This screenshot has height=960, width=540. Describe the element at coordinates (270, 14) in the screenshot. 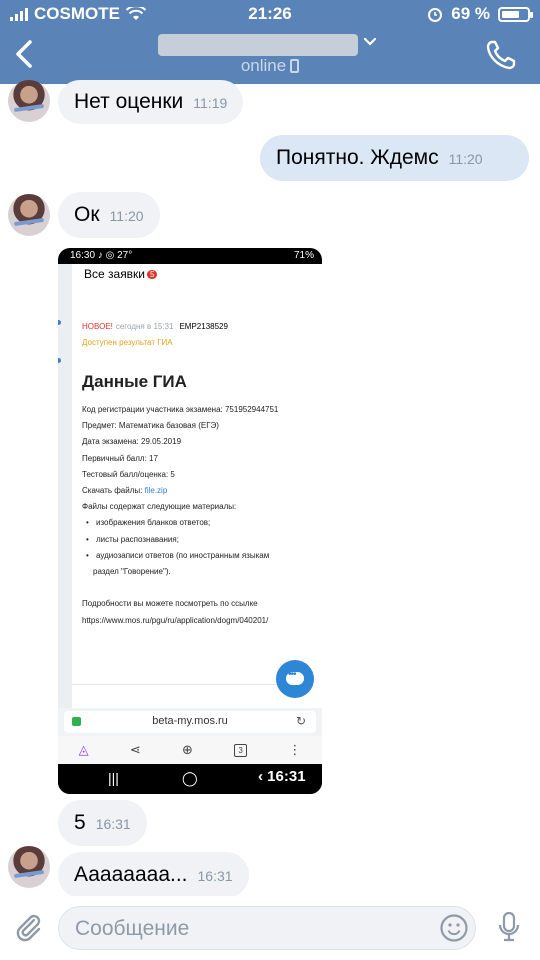

I see `status-bar: COSMOTE 21:26 69 %` at that location.